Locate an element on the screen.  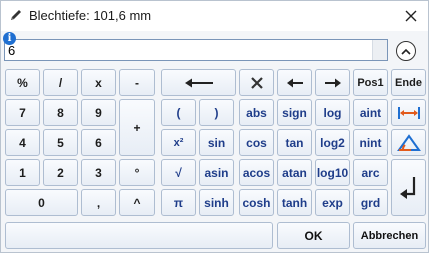
pi-key: π is located at coordinates (178, 202).